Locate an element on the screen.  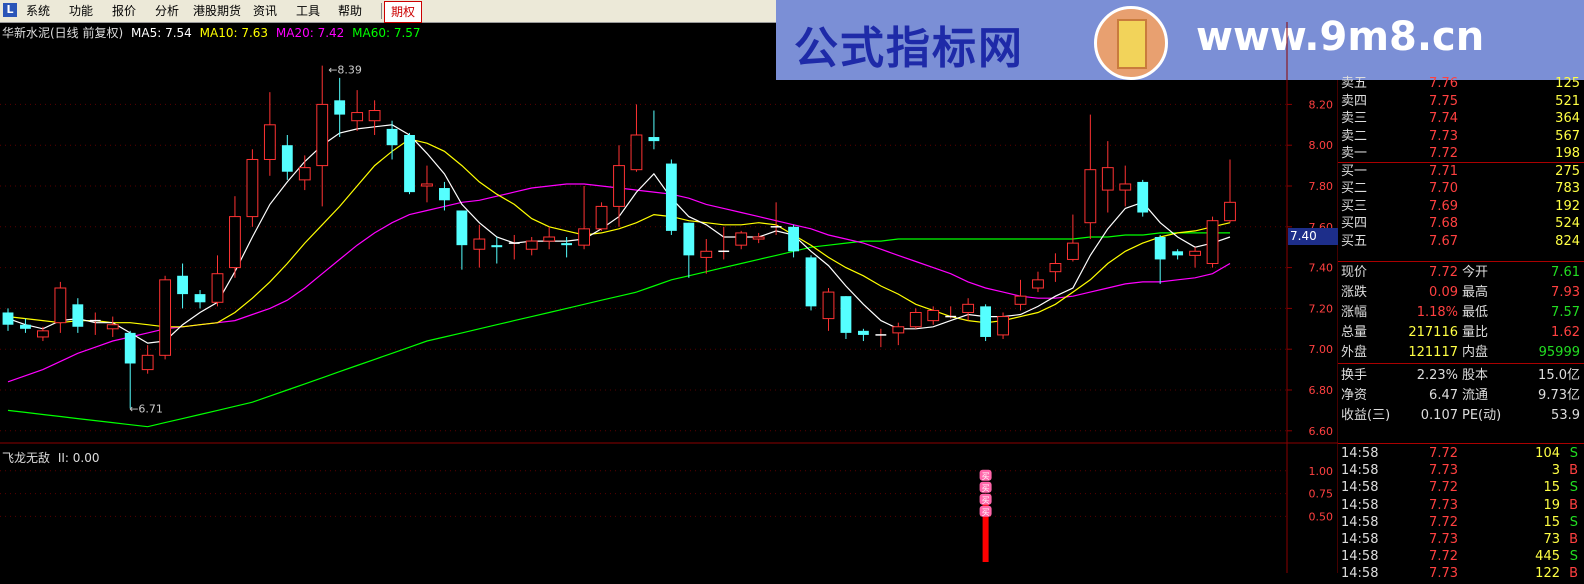
stat-label: 量比 is located at coordinates (1475, 332).